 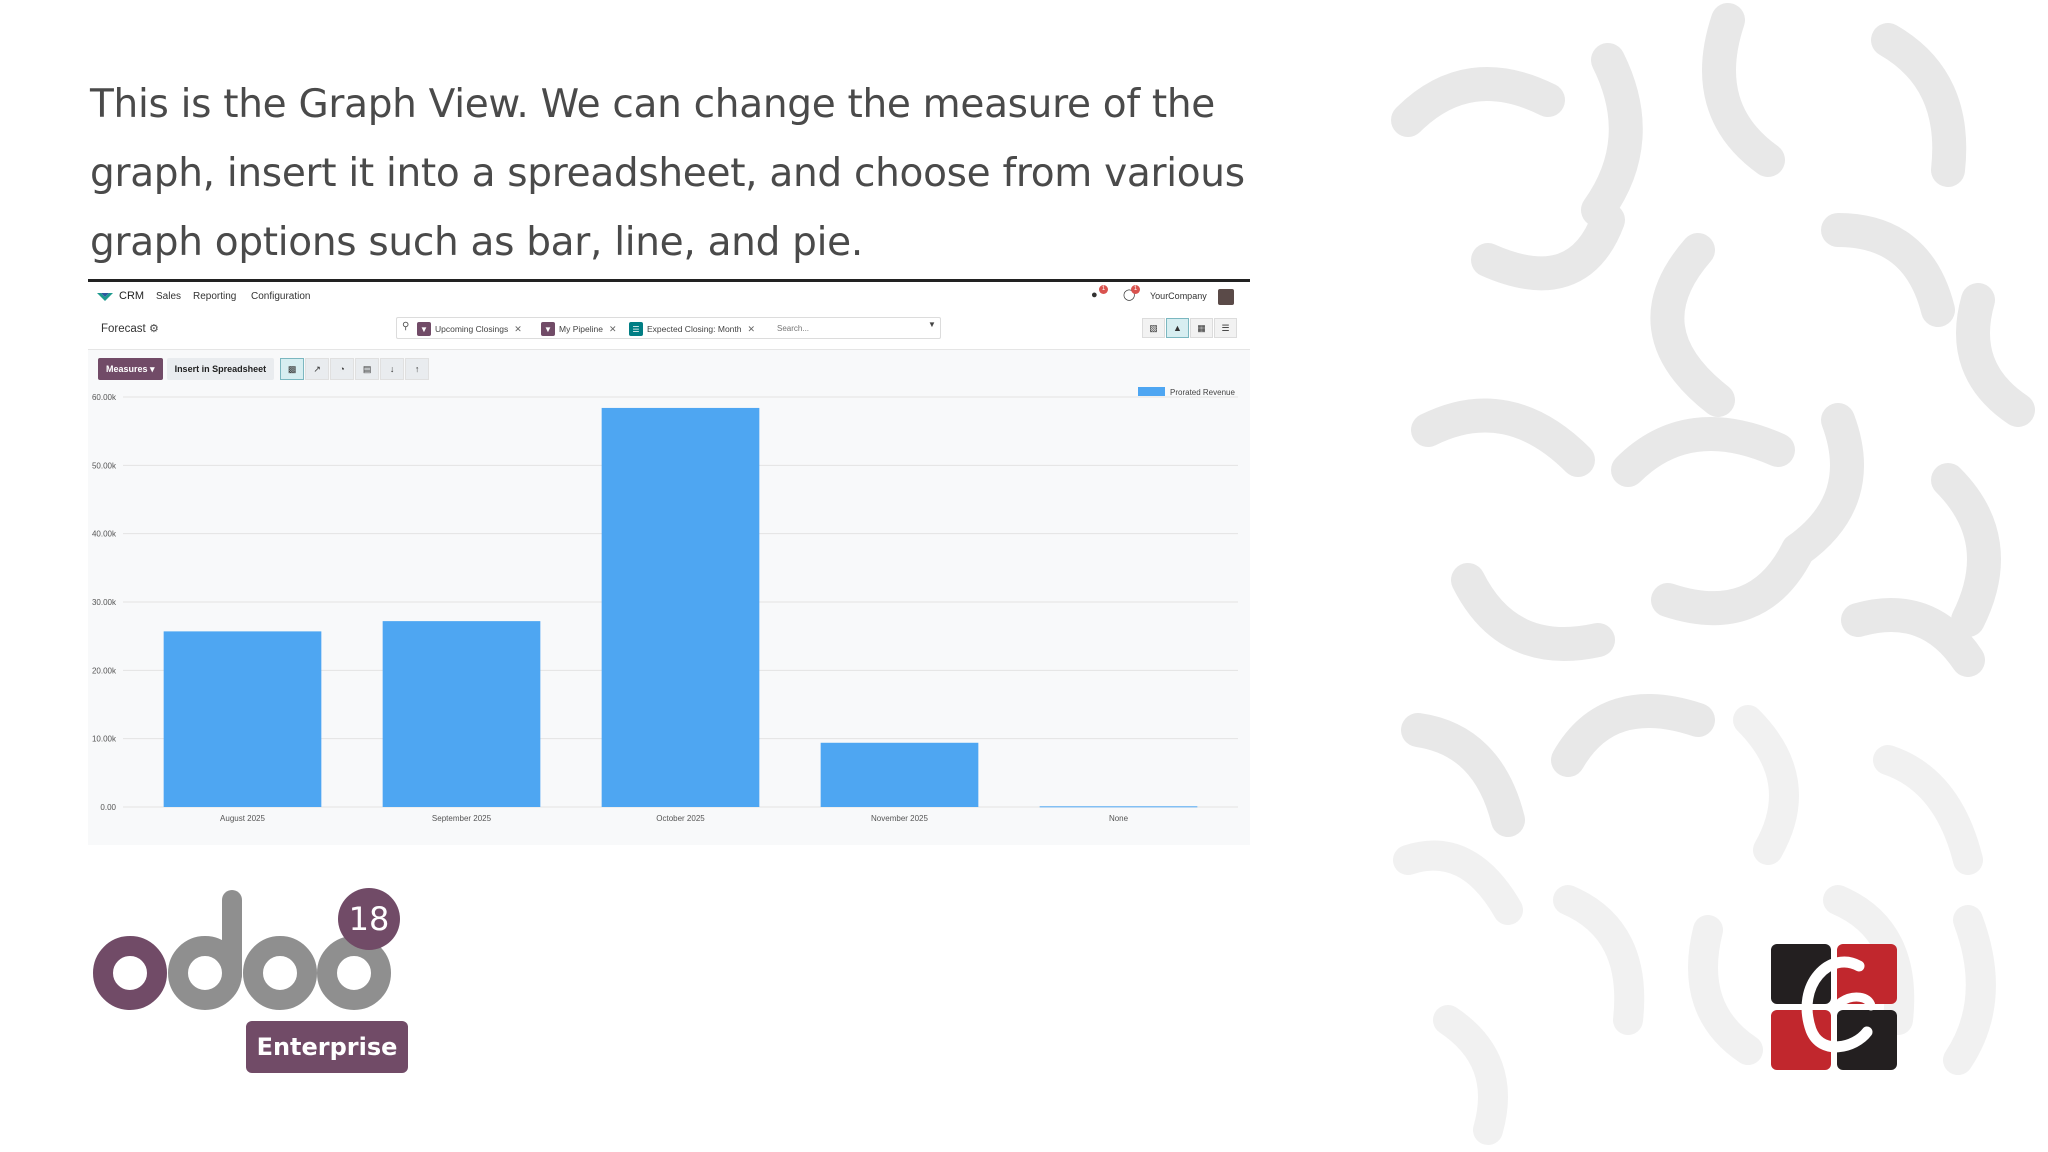 I want to click on facet-label: My Pipeline, so click(x=581, y=329).